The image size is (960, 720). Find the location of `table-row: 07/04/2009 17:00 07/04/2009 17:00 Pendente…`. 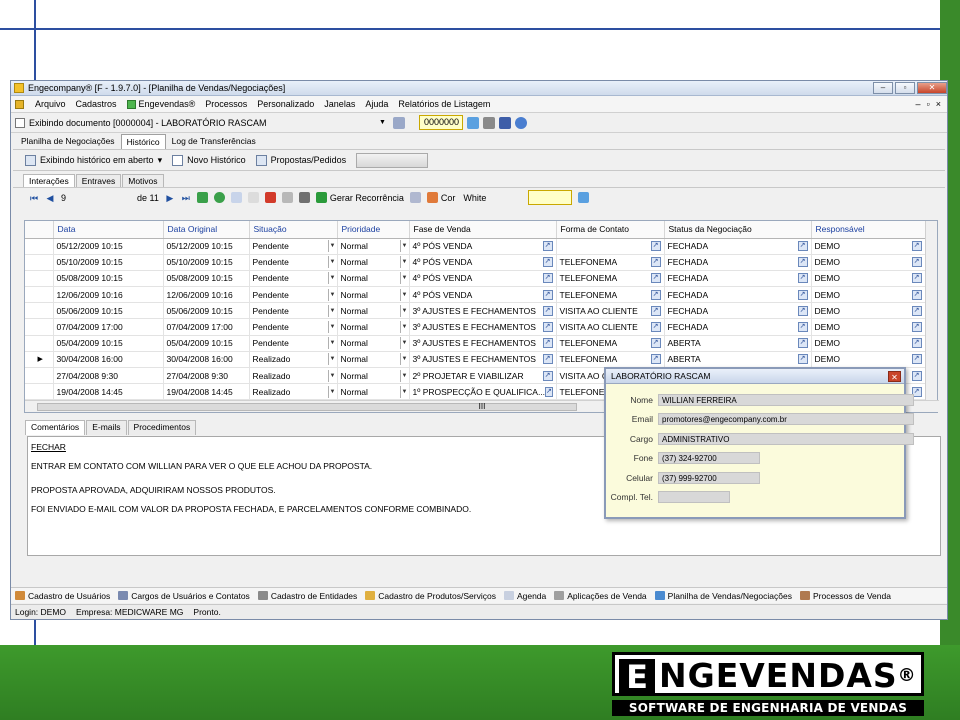

table-row: 07/04/2009 17:00 07/04/2009 17:00 Pendente… is located at coordinates (475, 327).